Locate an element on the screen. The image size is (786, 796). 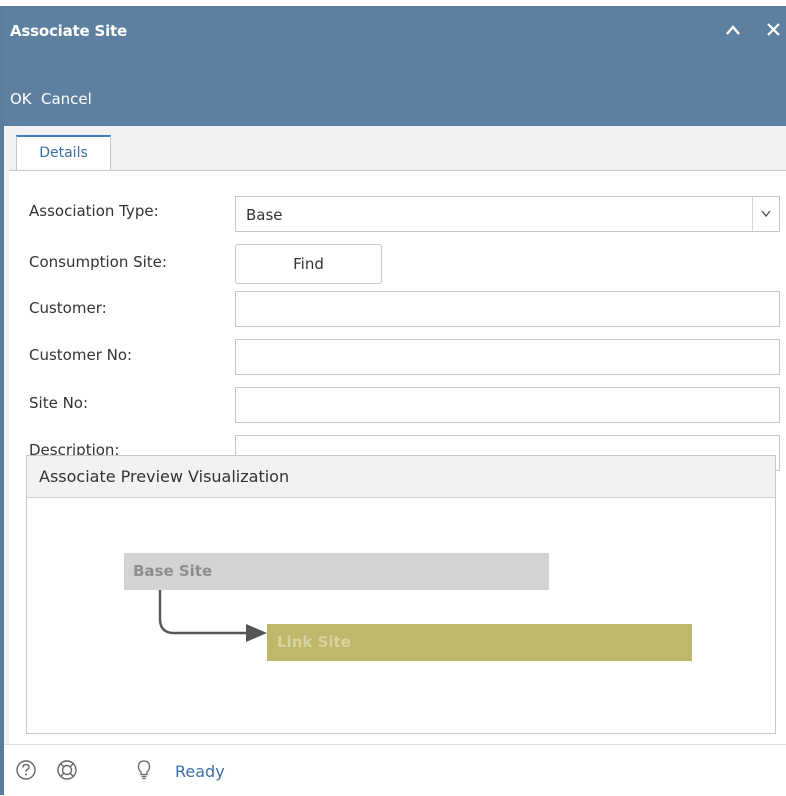
tab-details: Details is located at coordinates (63, 153).